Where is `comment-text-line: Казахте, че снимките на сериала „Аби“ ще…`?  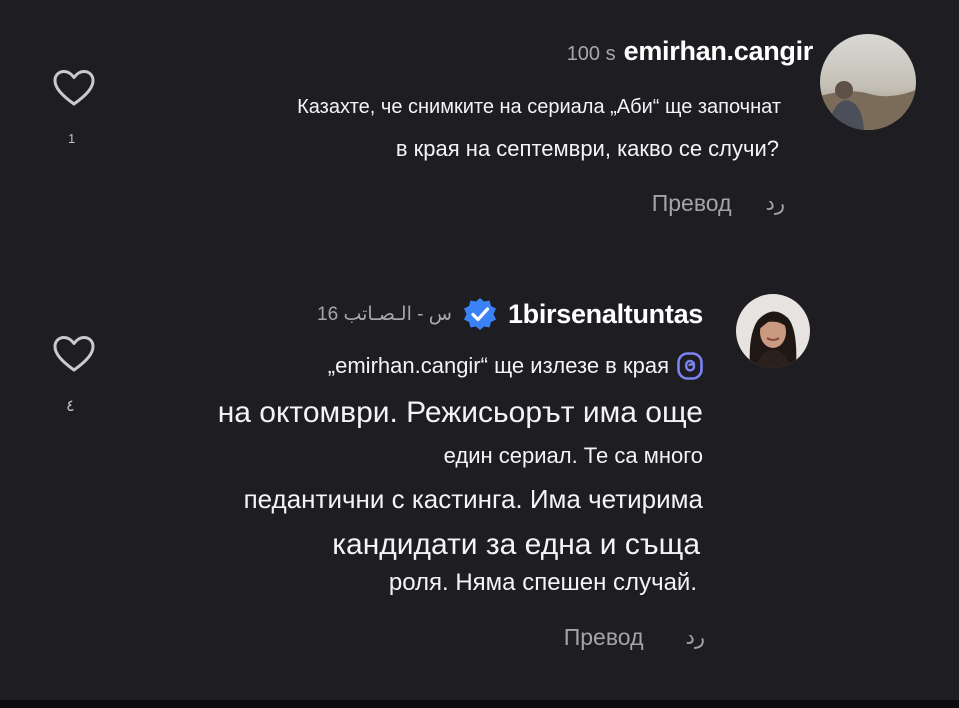
comment-text-line: Казахте, че снимките на сериала „Аби“ ще… is located at coordinates (539, 107).